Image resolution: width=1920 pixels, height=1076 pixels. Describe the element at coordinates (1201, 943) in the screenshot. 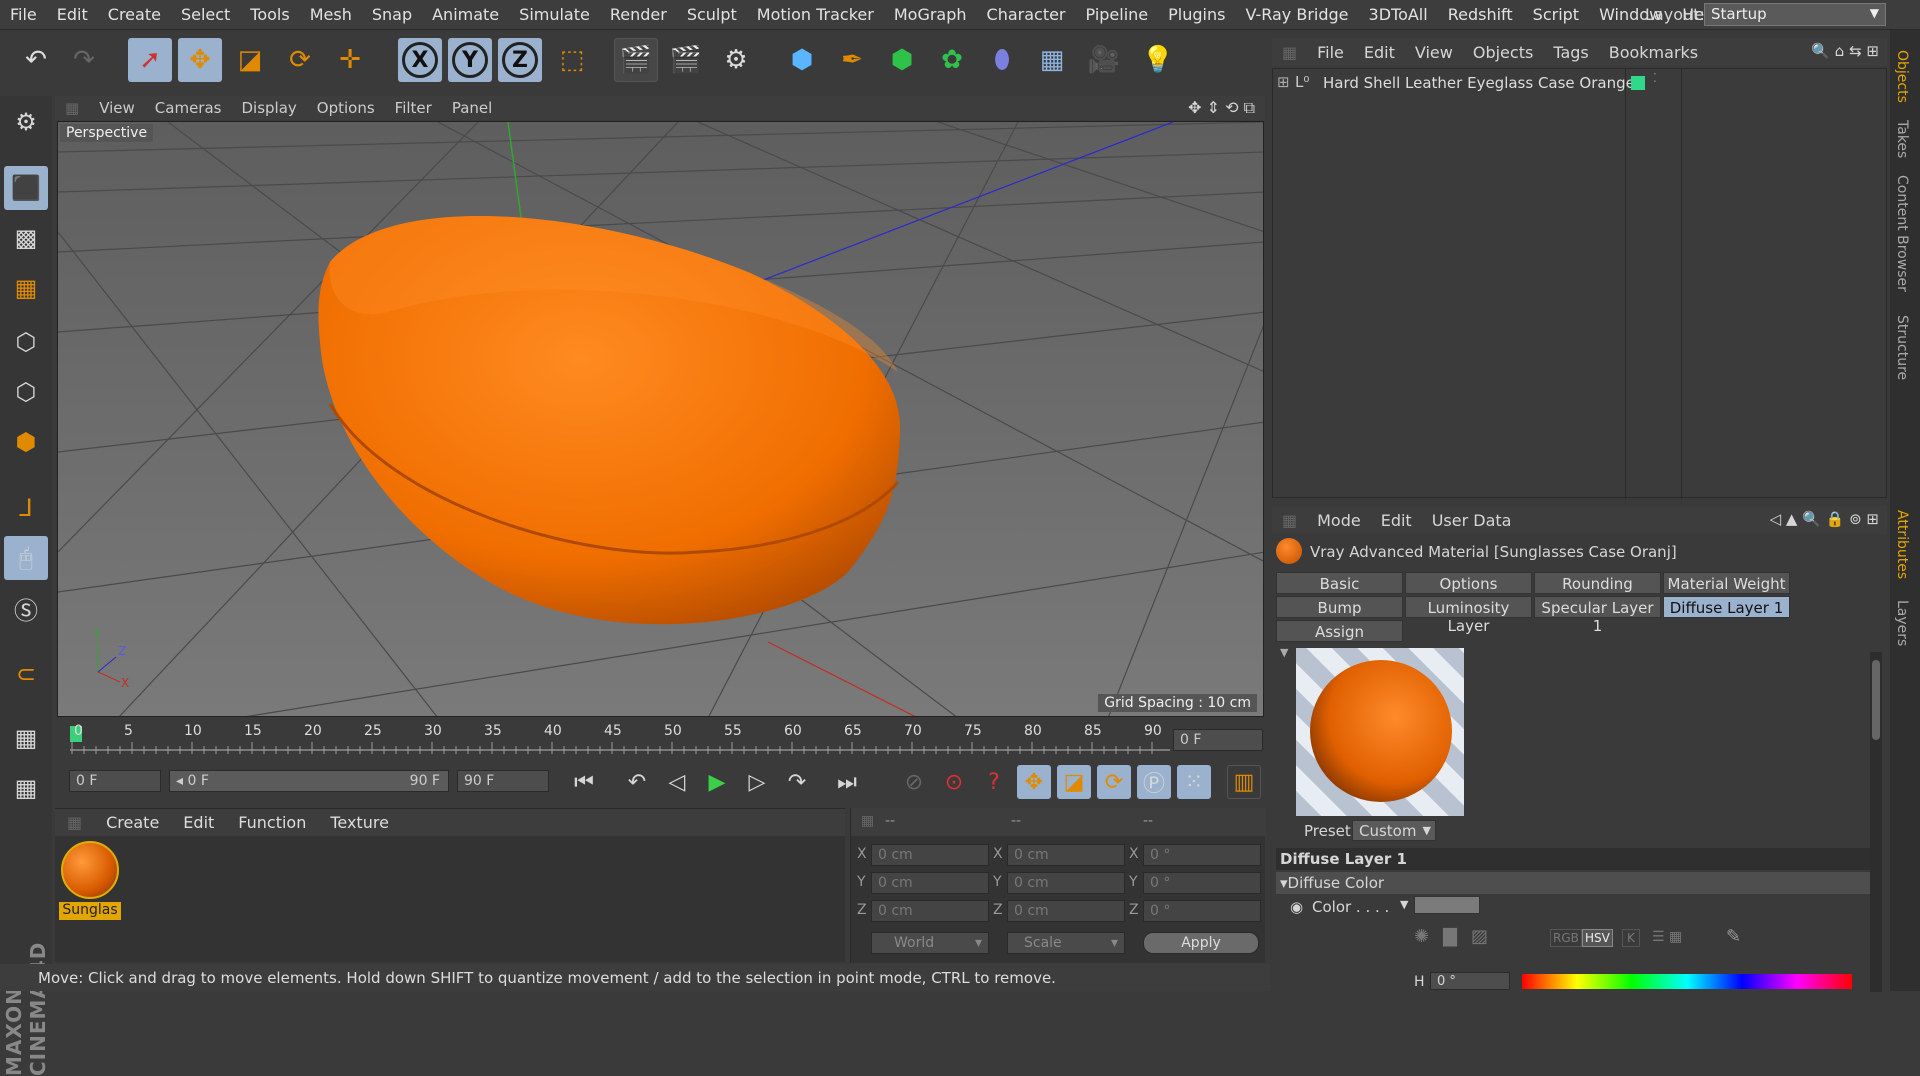

I see `apply-button: Apply` at that location.